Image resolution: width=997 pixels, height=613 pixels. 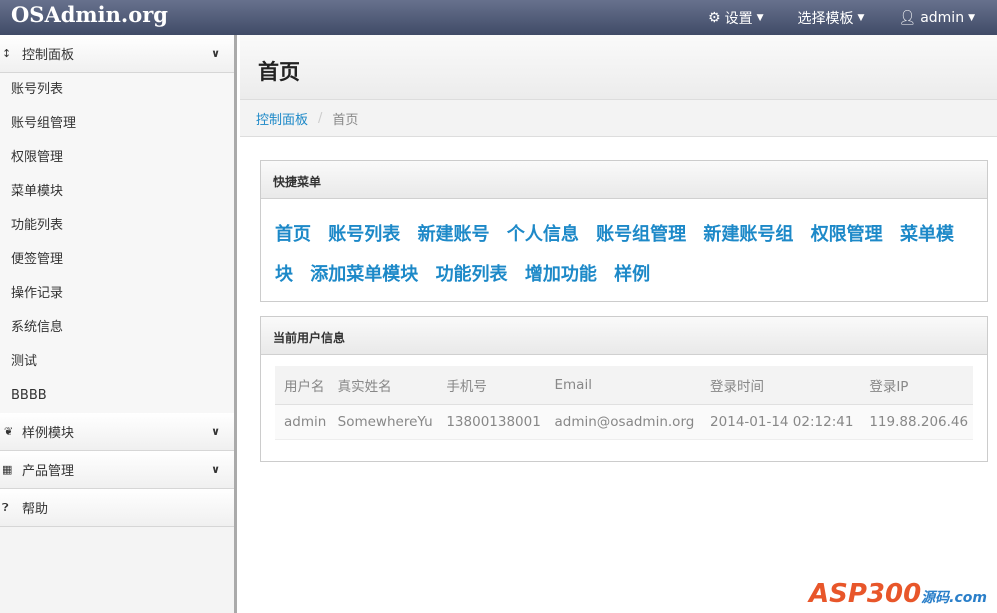 I want to click on column-header: 登录时间, so click(x=781, y=385).